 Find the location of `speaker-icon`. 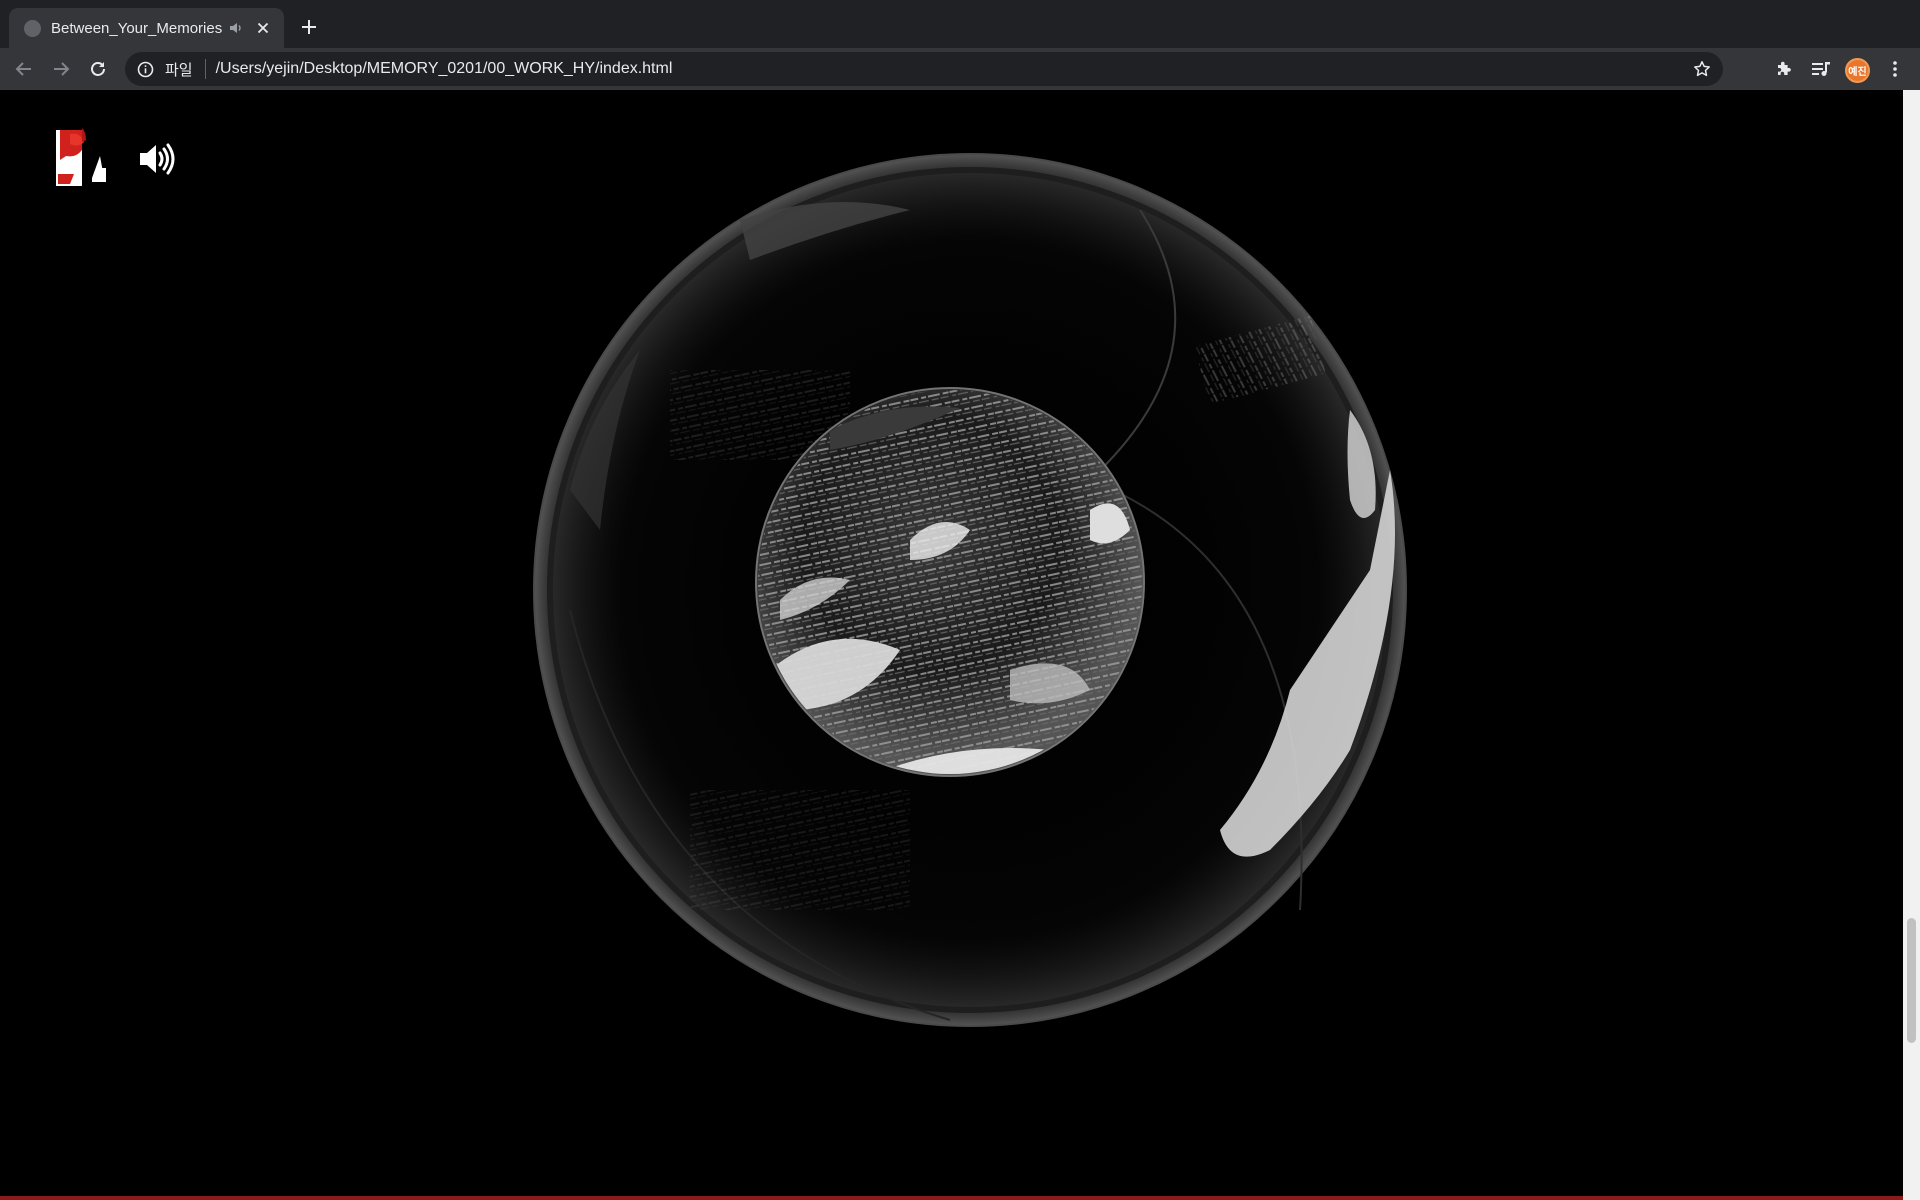

speaker-icon is located at coordinates (236, 28).